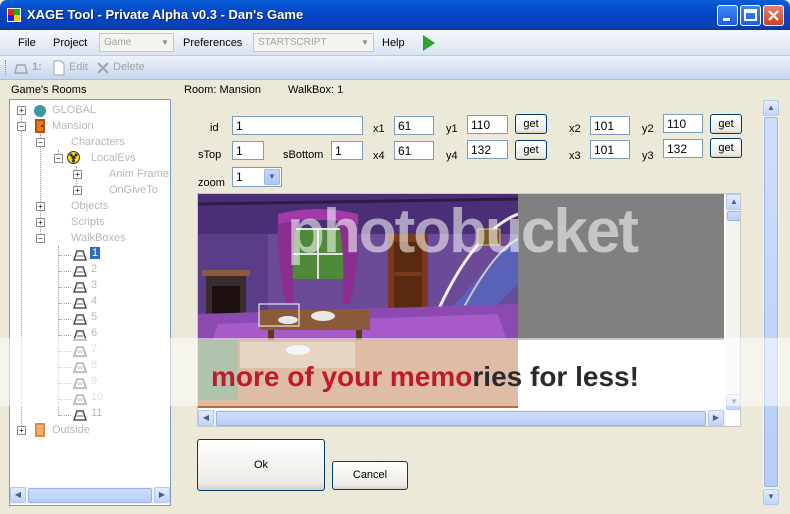 The width and height of the screenshot is (790, 514). What do you see at coordinates (379, 156) in the screenshot?
I see `x4-label: x4` at bounding box center [379, 156].